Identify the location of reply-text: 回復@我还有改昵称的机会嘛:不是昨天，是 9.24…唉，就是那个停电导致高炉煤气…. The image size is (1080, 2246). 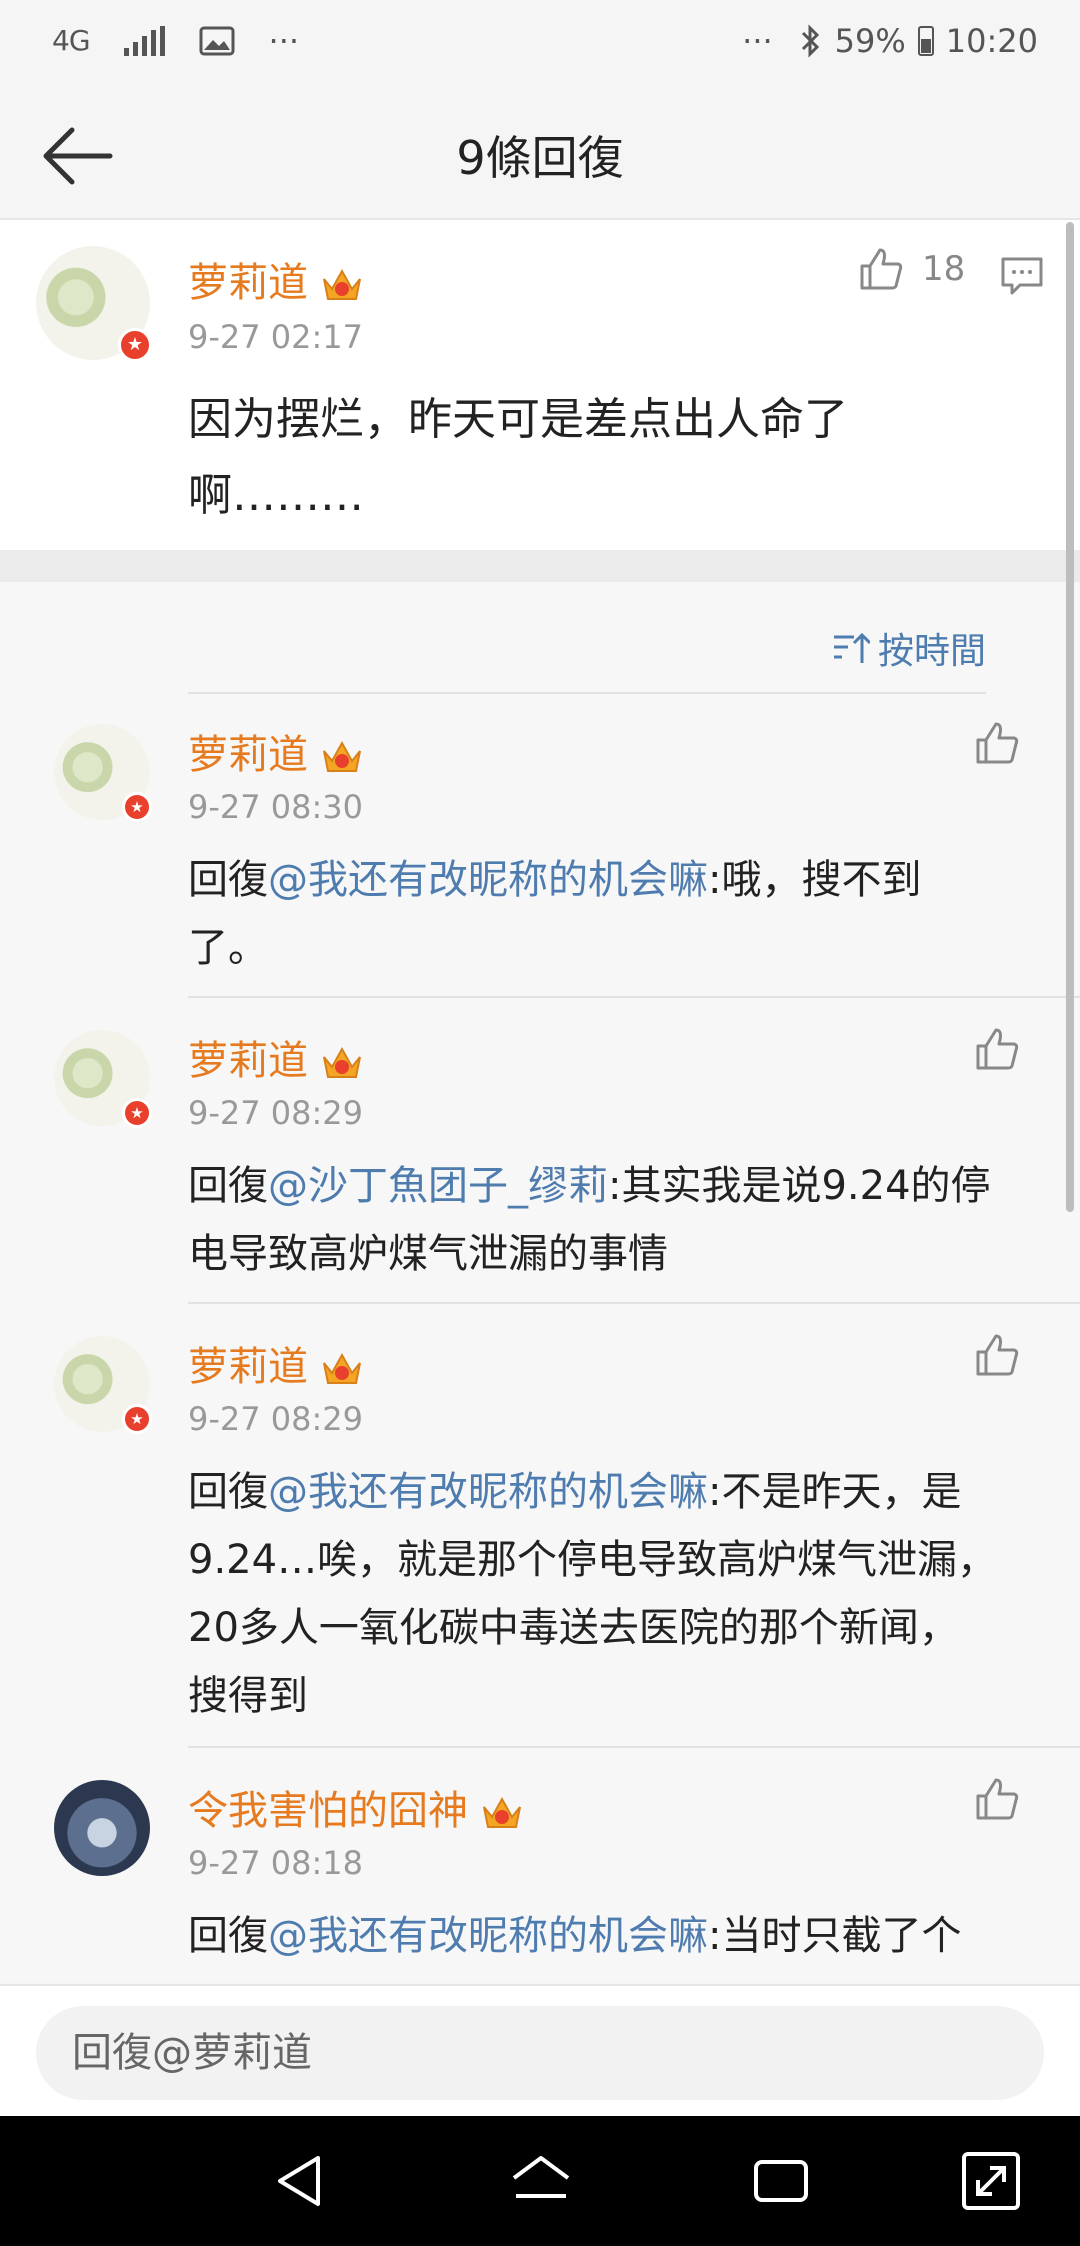
(593, 1594).